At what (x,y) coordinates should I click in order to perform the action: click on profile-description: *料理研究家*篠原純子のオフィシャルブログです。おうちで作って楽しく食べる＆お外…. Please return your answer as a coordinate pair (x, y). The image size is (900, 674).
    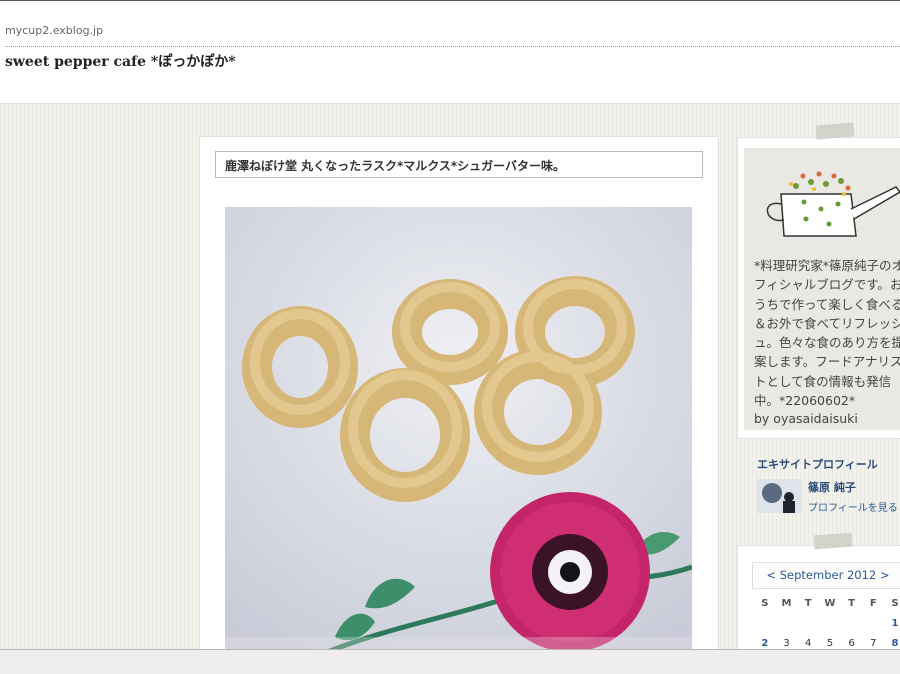
    Looking at the image, I should click on (827, 333).